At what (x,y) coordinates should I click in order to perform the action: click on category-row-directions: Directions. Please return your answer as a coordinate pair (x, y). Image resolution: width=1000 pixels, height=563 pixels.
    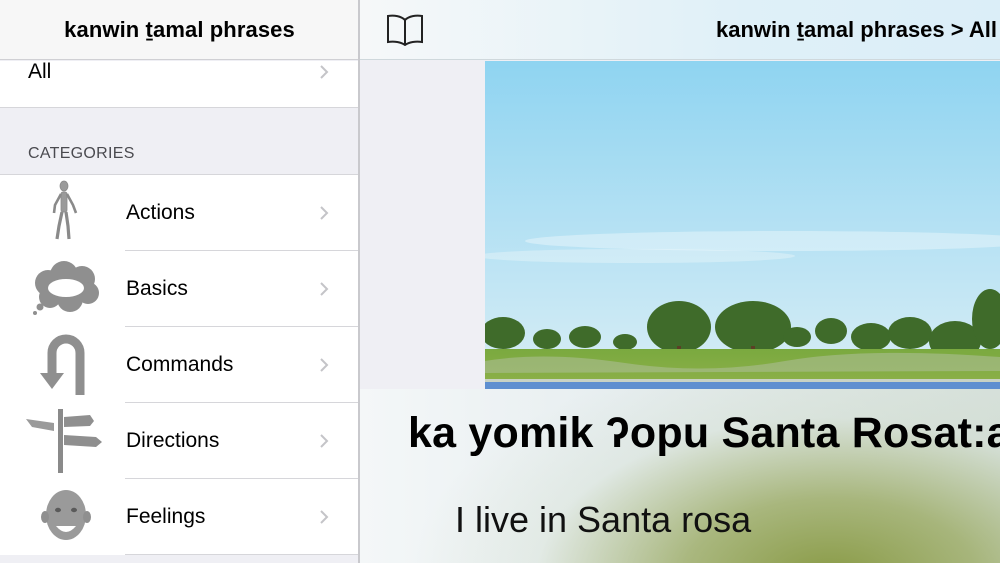
    Looking at the image, I should click on (179, 441).